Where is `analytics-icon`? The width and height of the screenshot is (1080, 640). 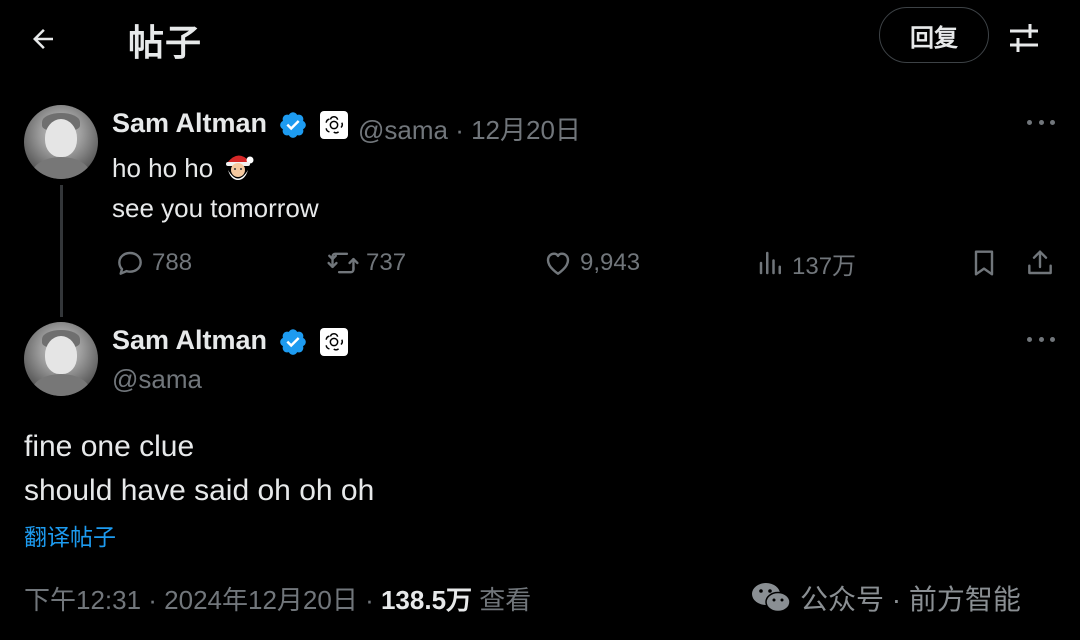
analytics-icon is located at coordinates (770, 263).